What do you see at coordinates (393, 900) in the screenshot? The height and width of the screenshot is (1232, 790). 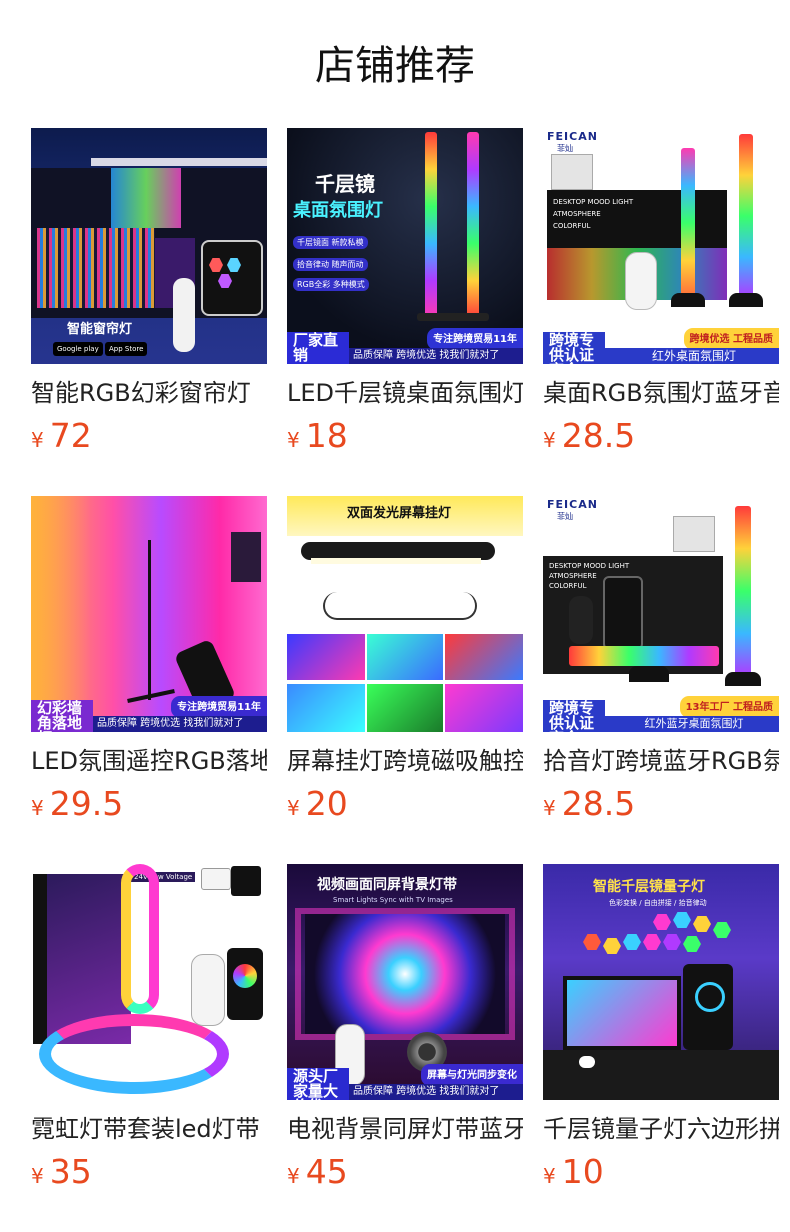 I see `image-subheadline: Smart Lights Sync with TV Images` at bounding box center [393, 900].